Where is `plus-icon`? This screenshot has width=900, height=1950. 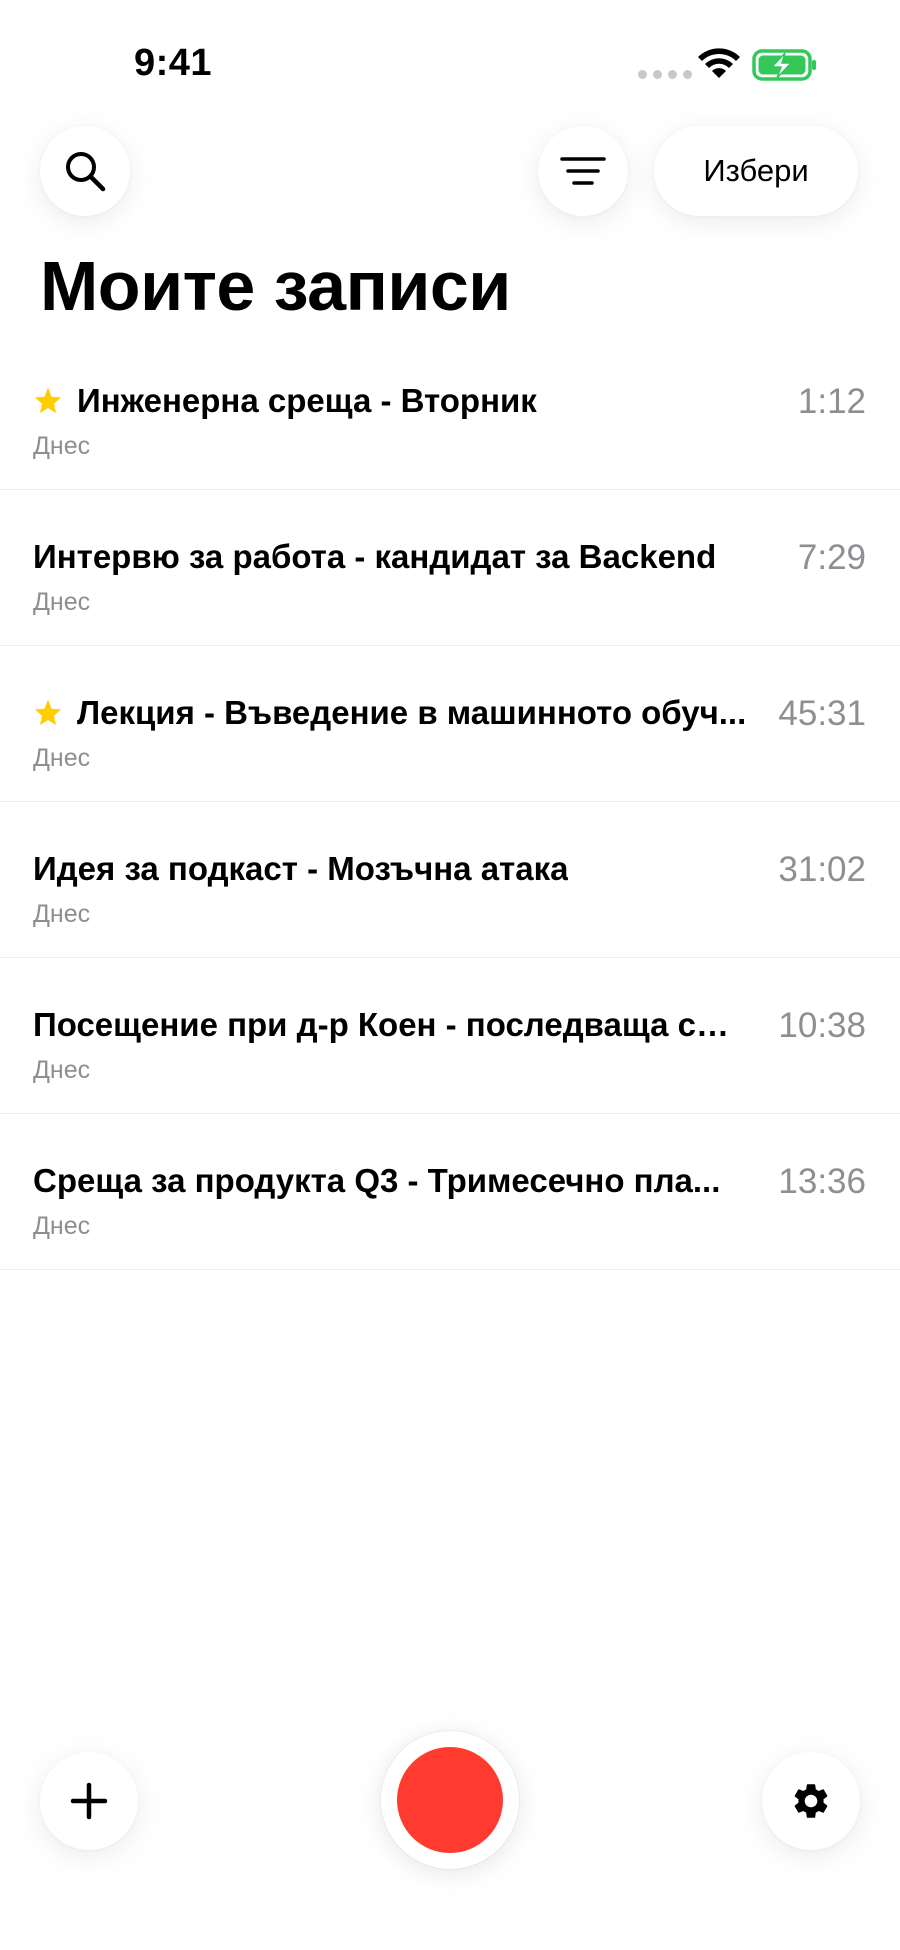 plus-icon is located at coordinates (89, 1801).